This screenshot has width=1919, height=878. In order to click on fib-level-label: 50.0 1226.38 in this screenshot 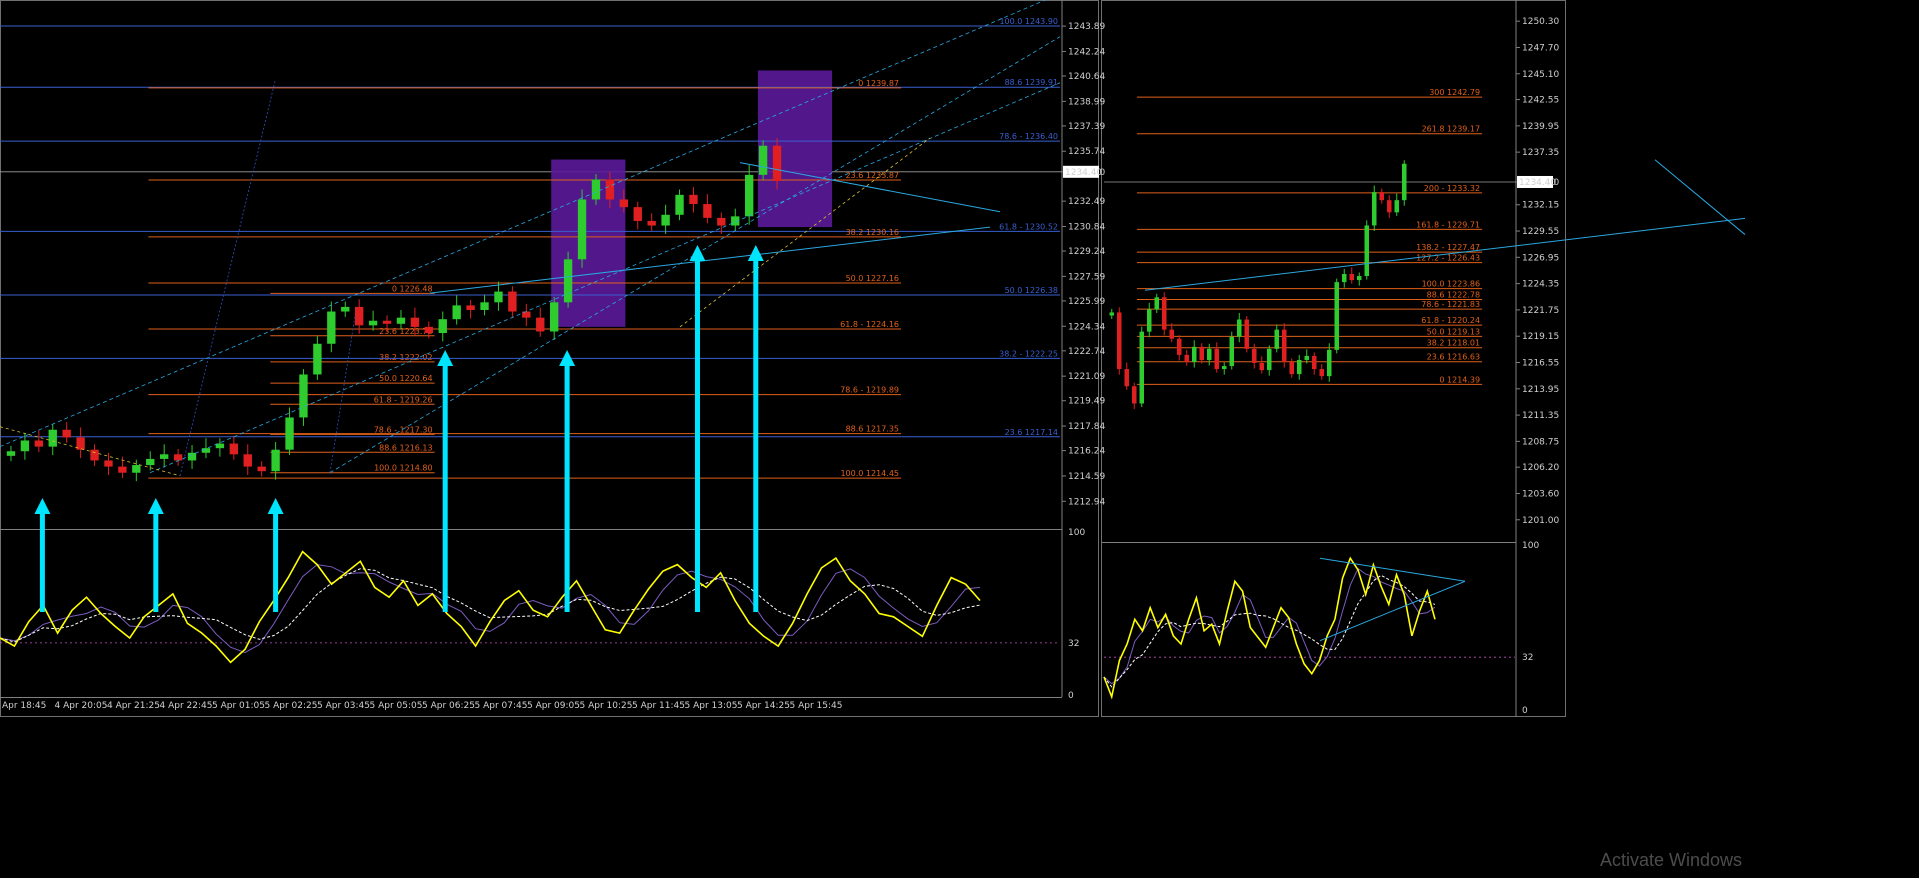, I will do `click(1031, 290)`.